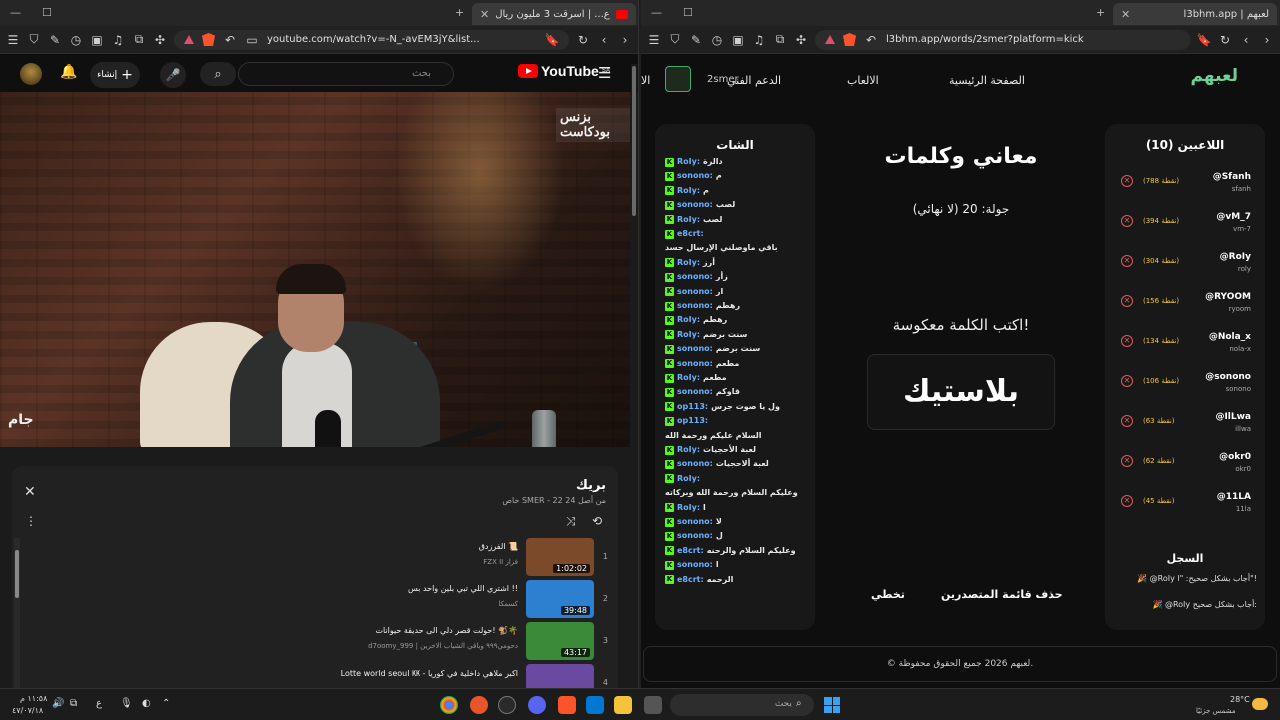  Describe the element at coordinates (678, 79) in the screenshot. I see `user-avatar` at that location.